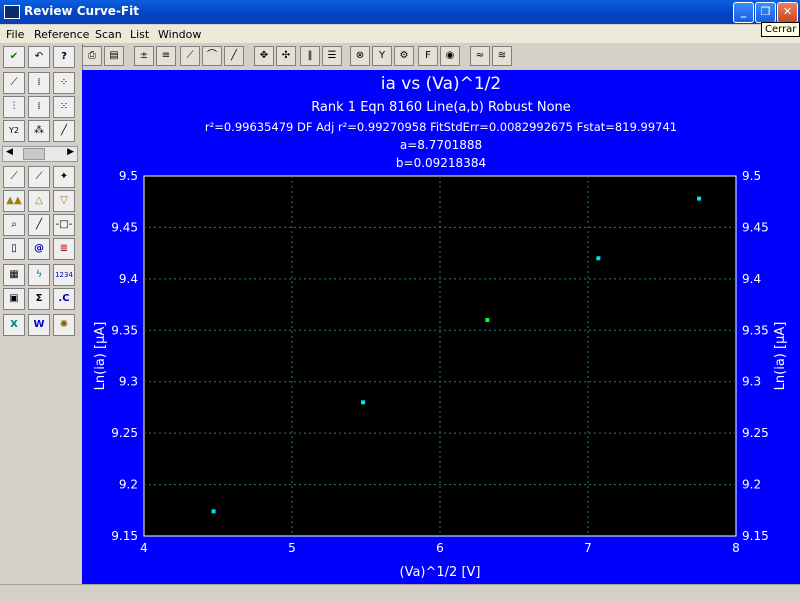  I want to click on x-tick-label: 5, so click(292, 548).